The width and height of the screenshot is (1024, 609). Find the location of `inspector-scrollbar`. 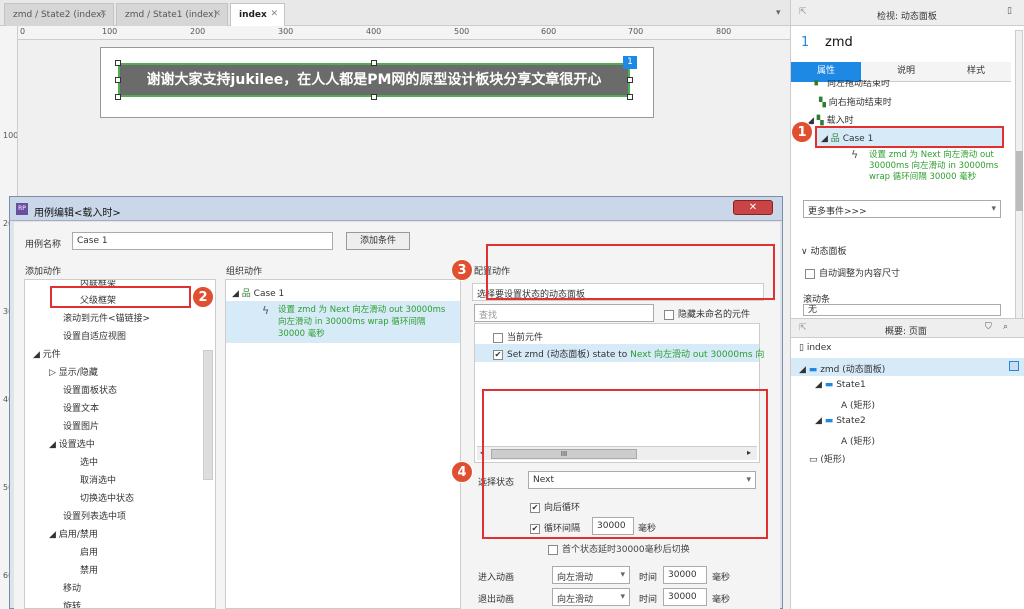

inspector-scrollbar is located at coordinates (1019, 180).